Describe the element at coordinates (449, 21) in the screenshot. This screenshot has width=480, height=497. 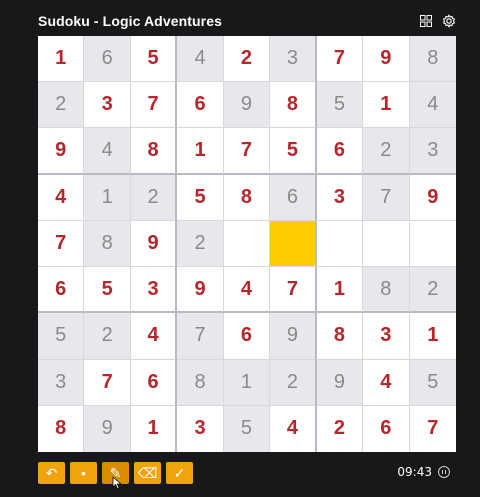
I see `settings-gear-icon` at that location.